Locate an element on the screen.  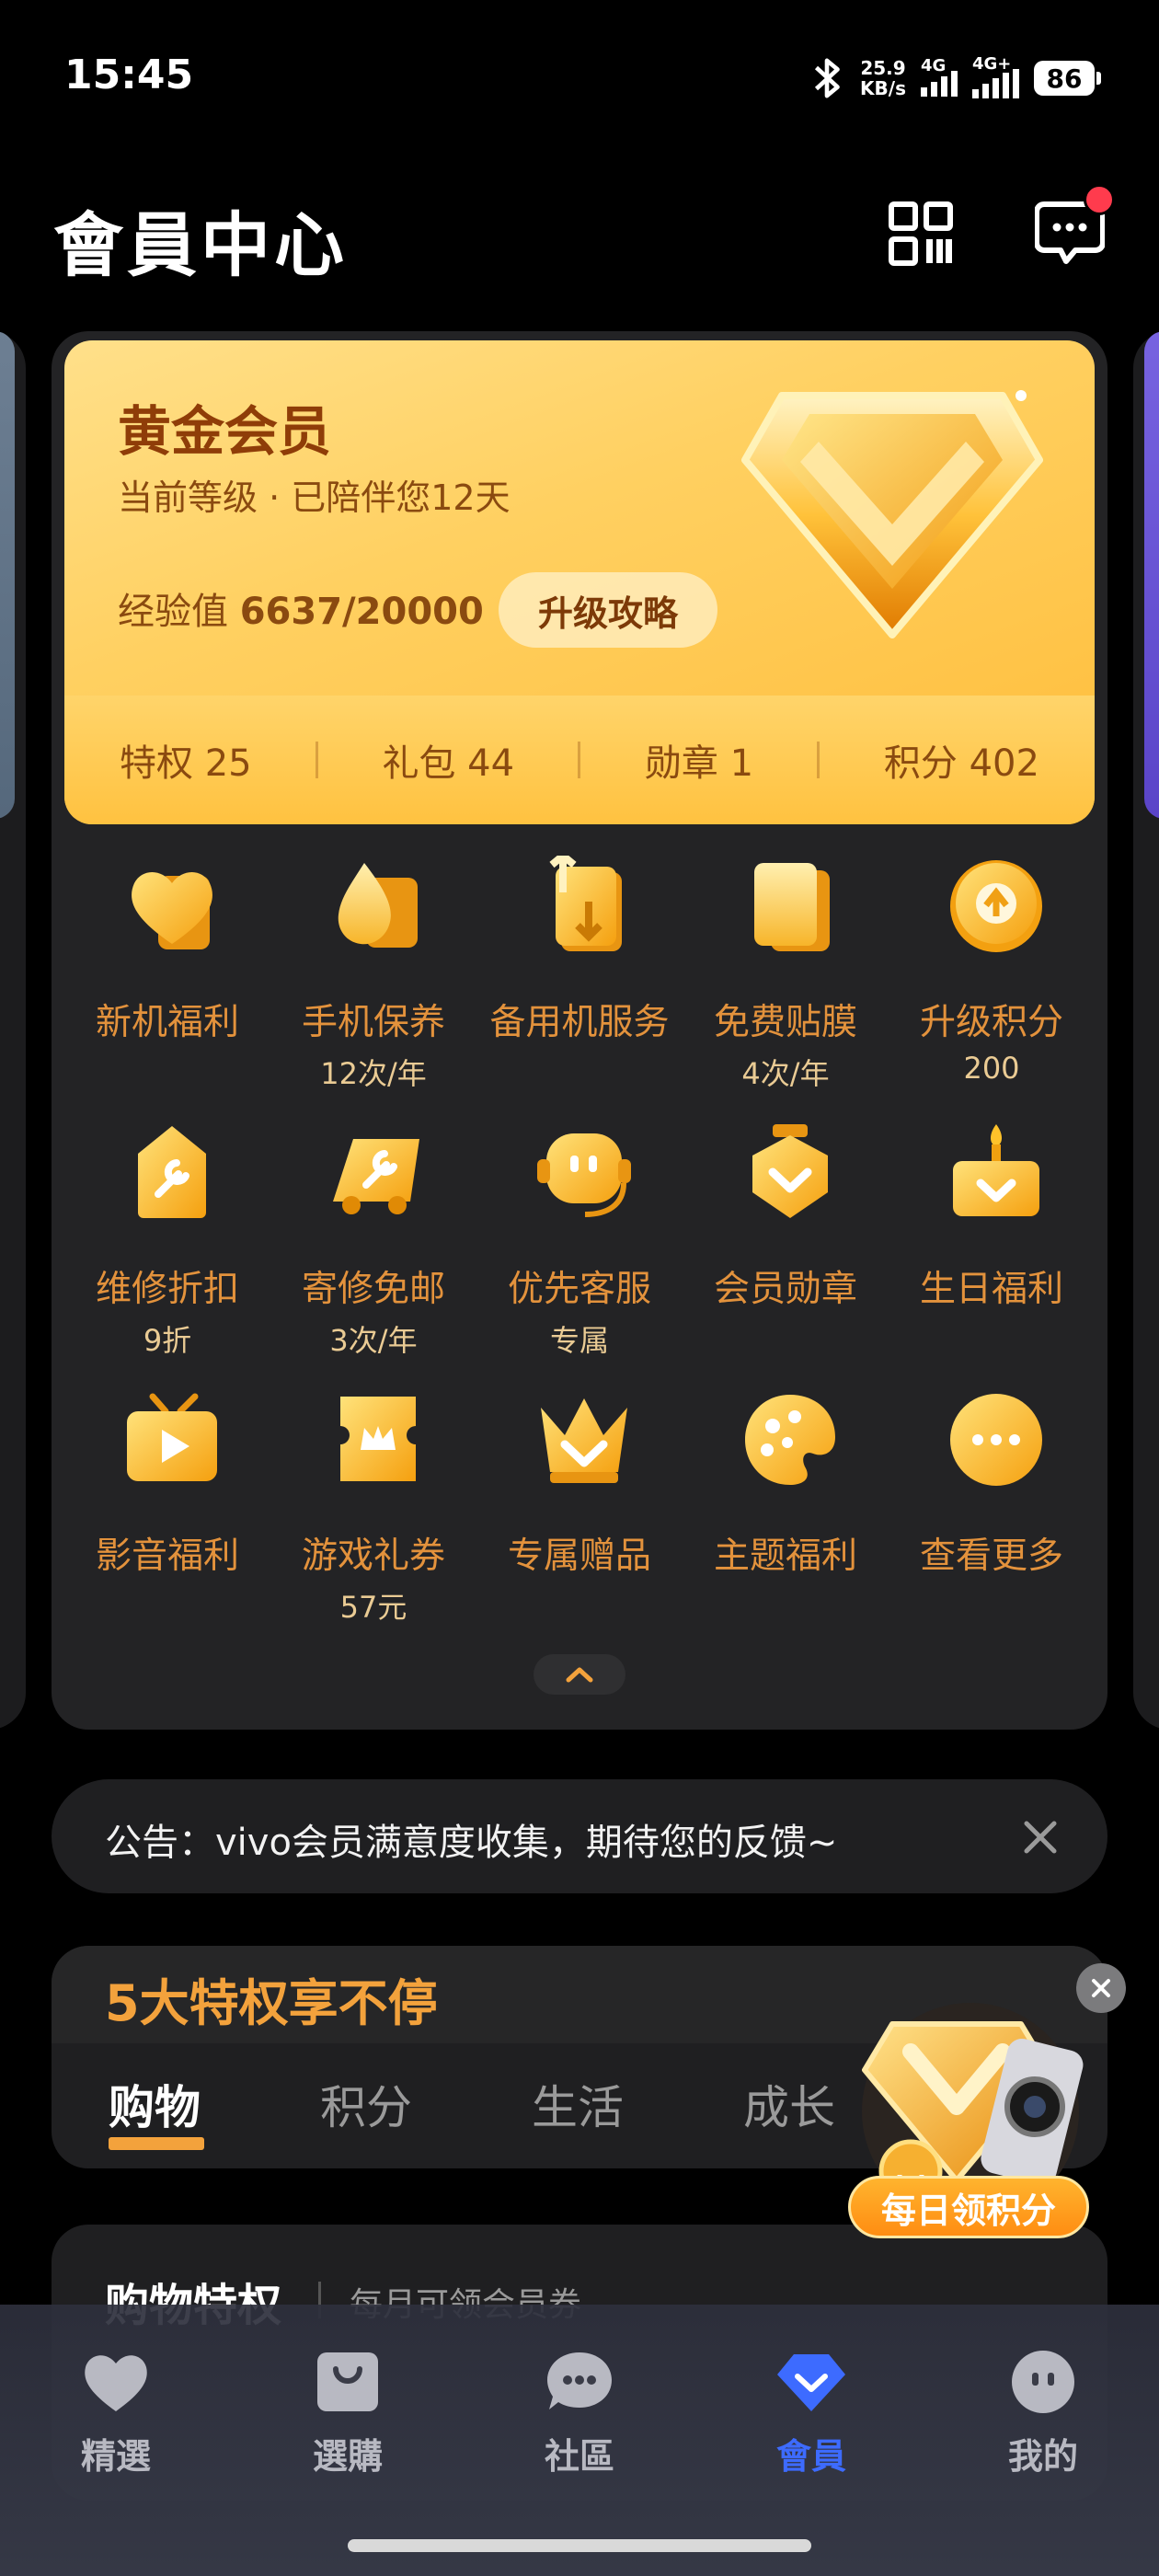
collapse-button is located at coordinates (579, 1674).